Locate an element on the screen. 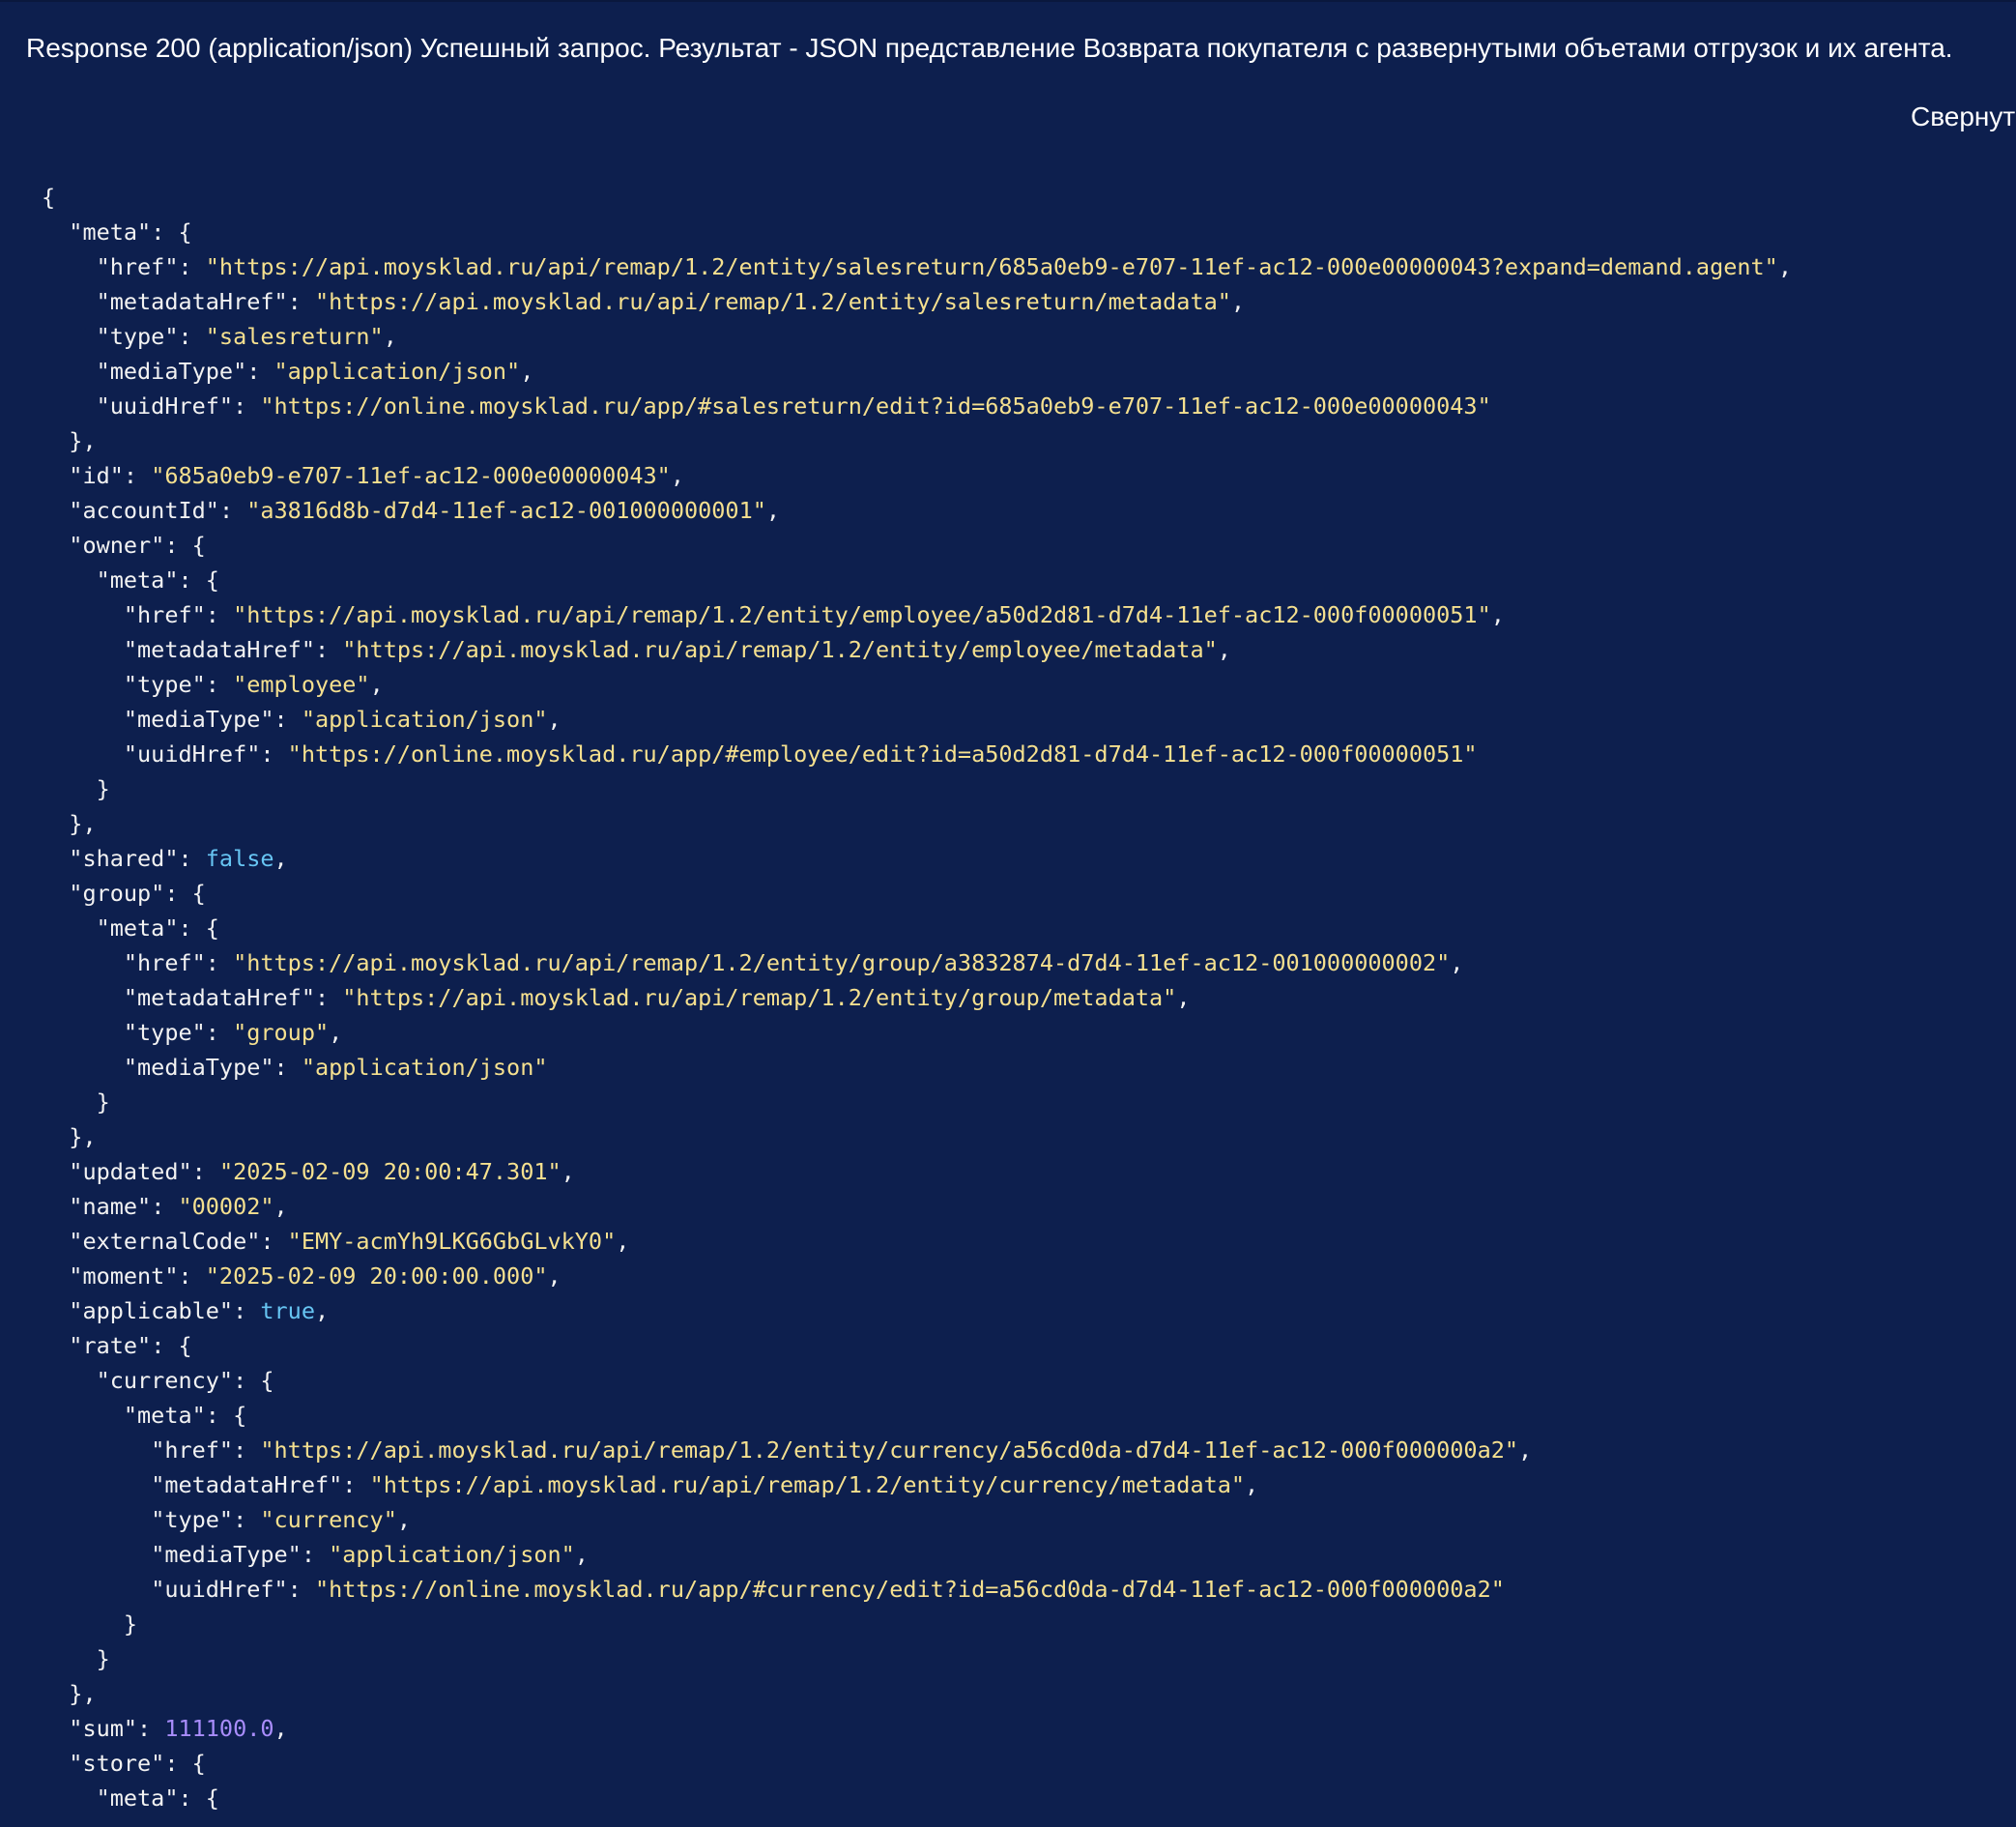  code-line: "sum": 111100.0, is located at coordinates (917, 1728).